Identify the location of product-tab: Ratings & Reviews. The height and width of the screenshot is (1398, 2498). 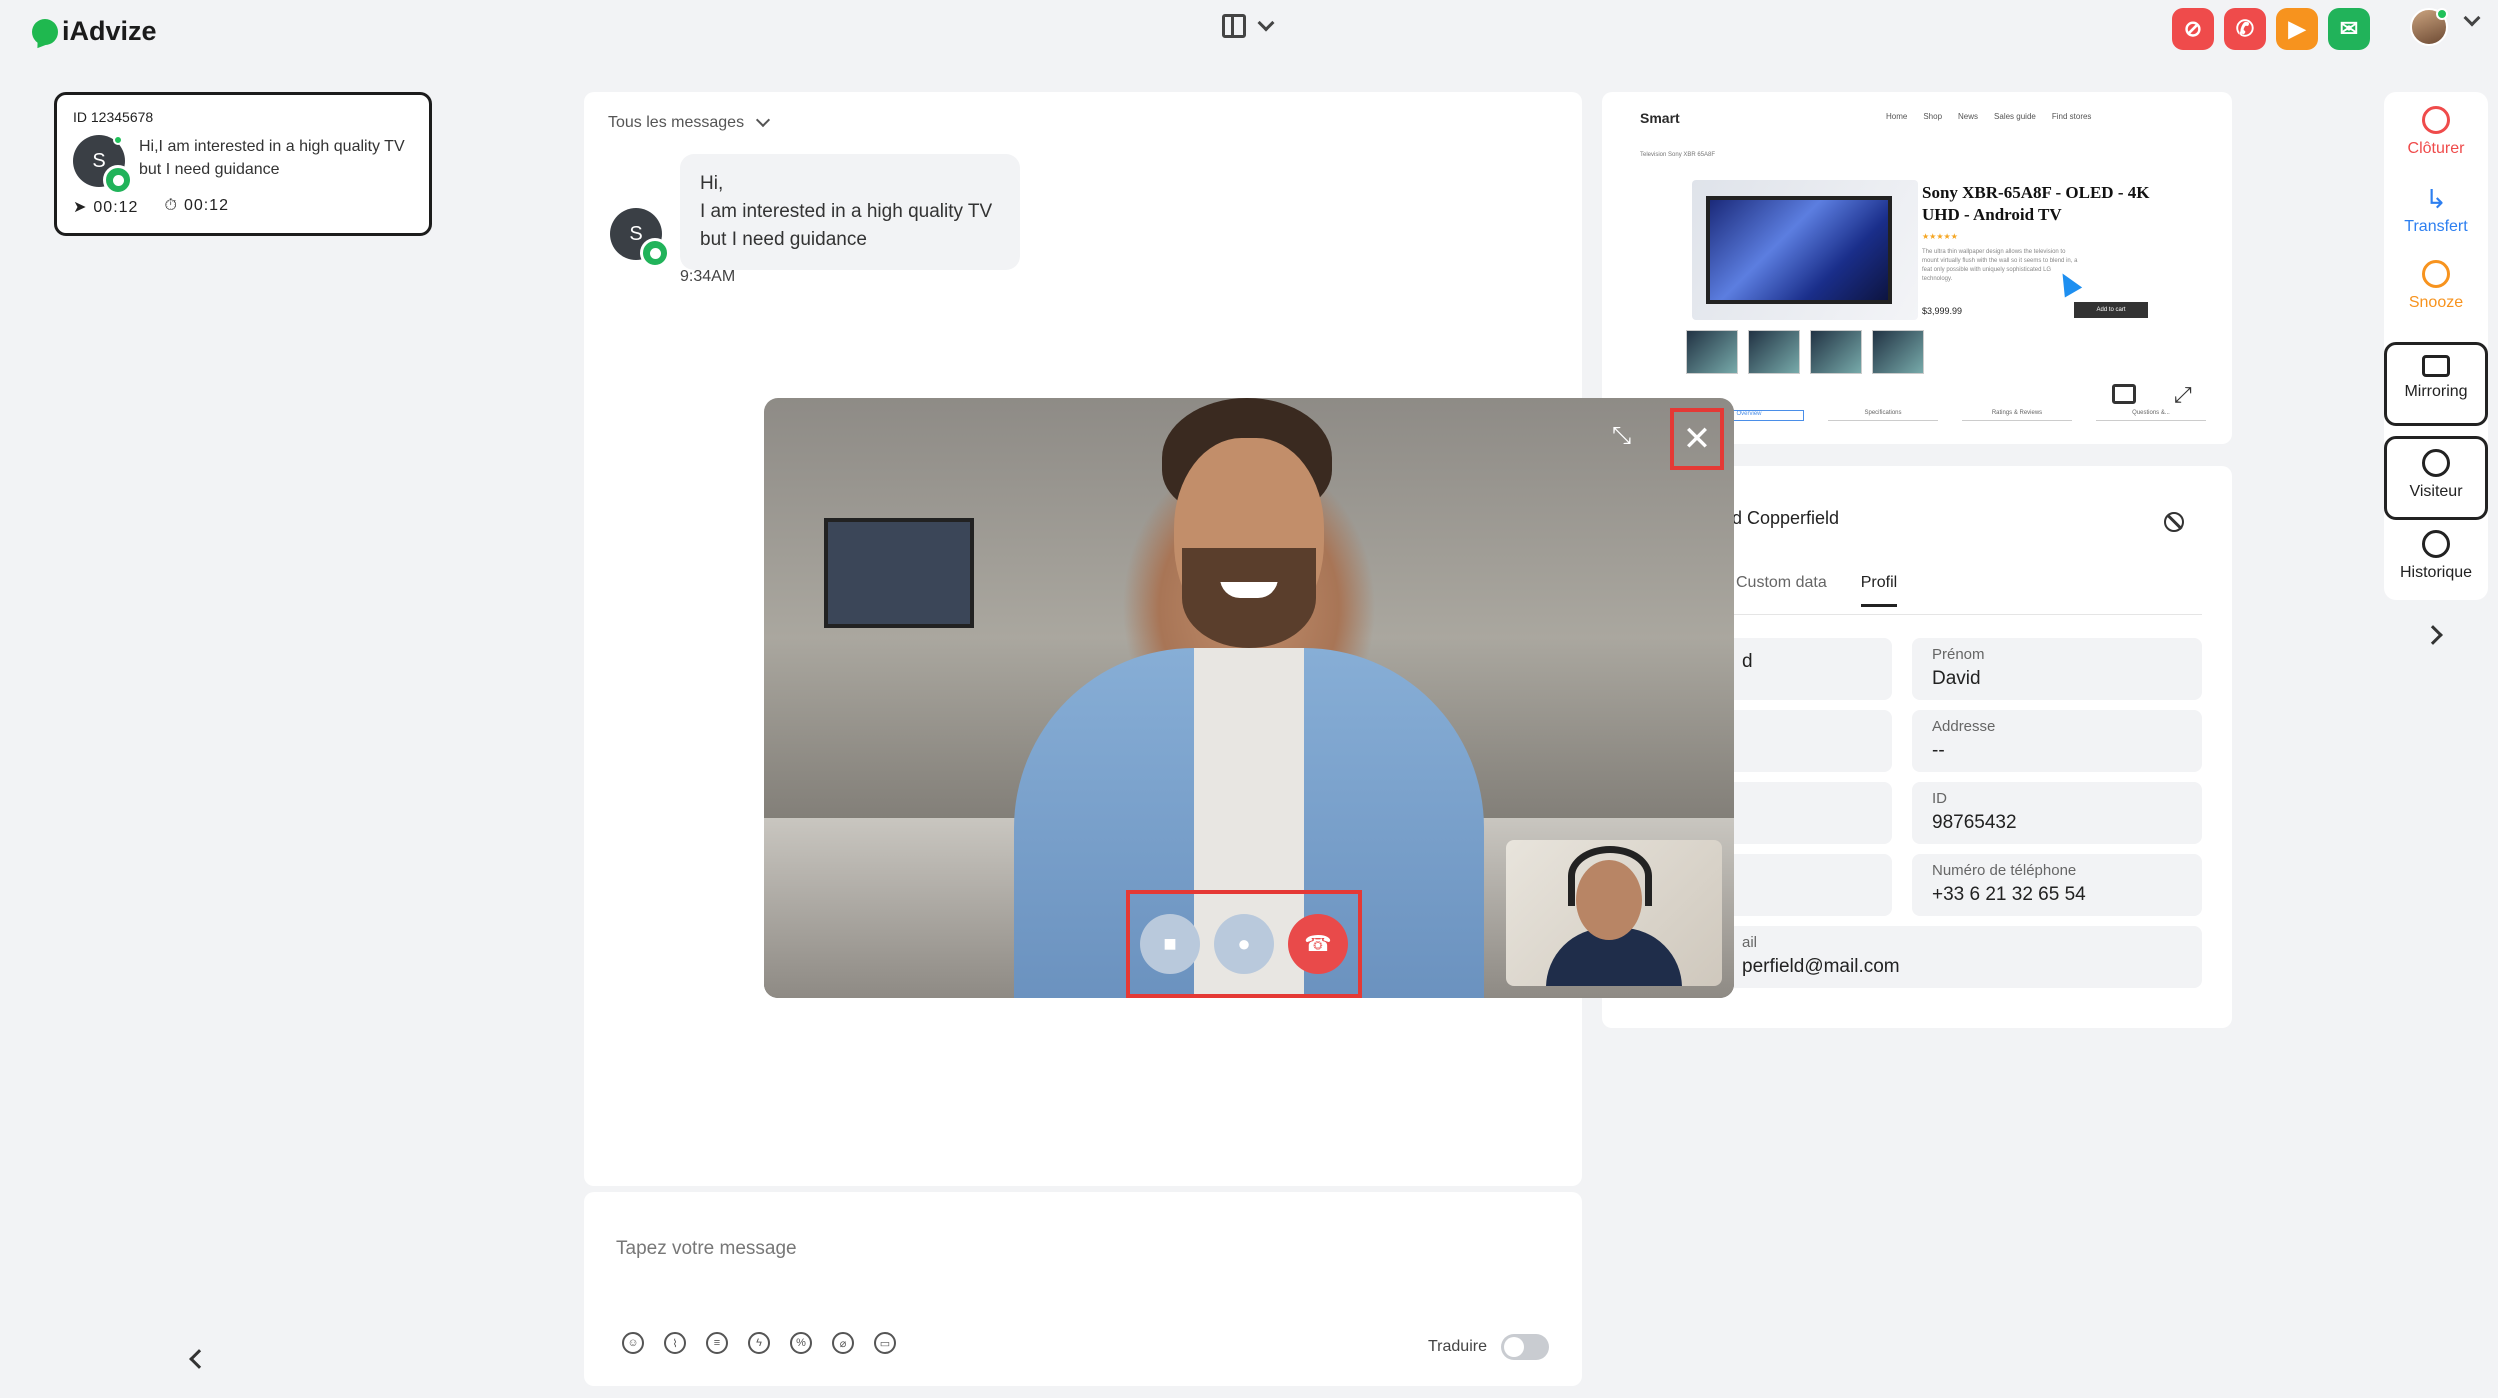
(2017, 415).